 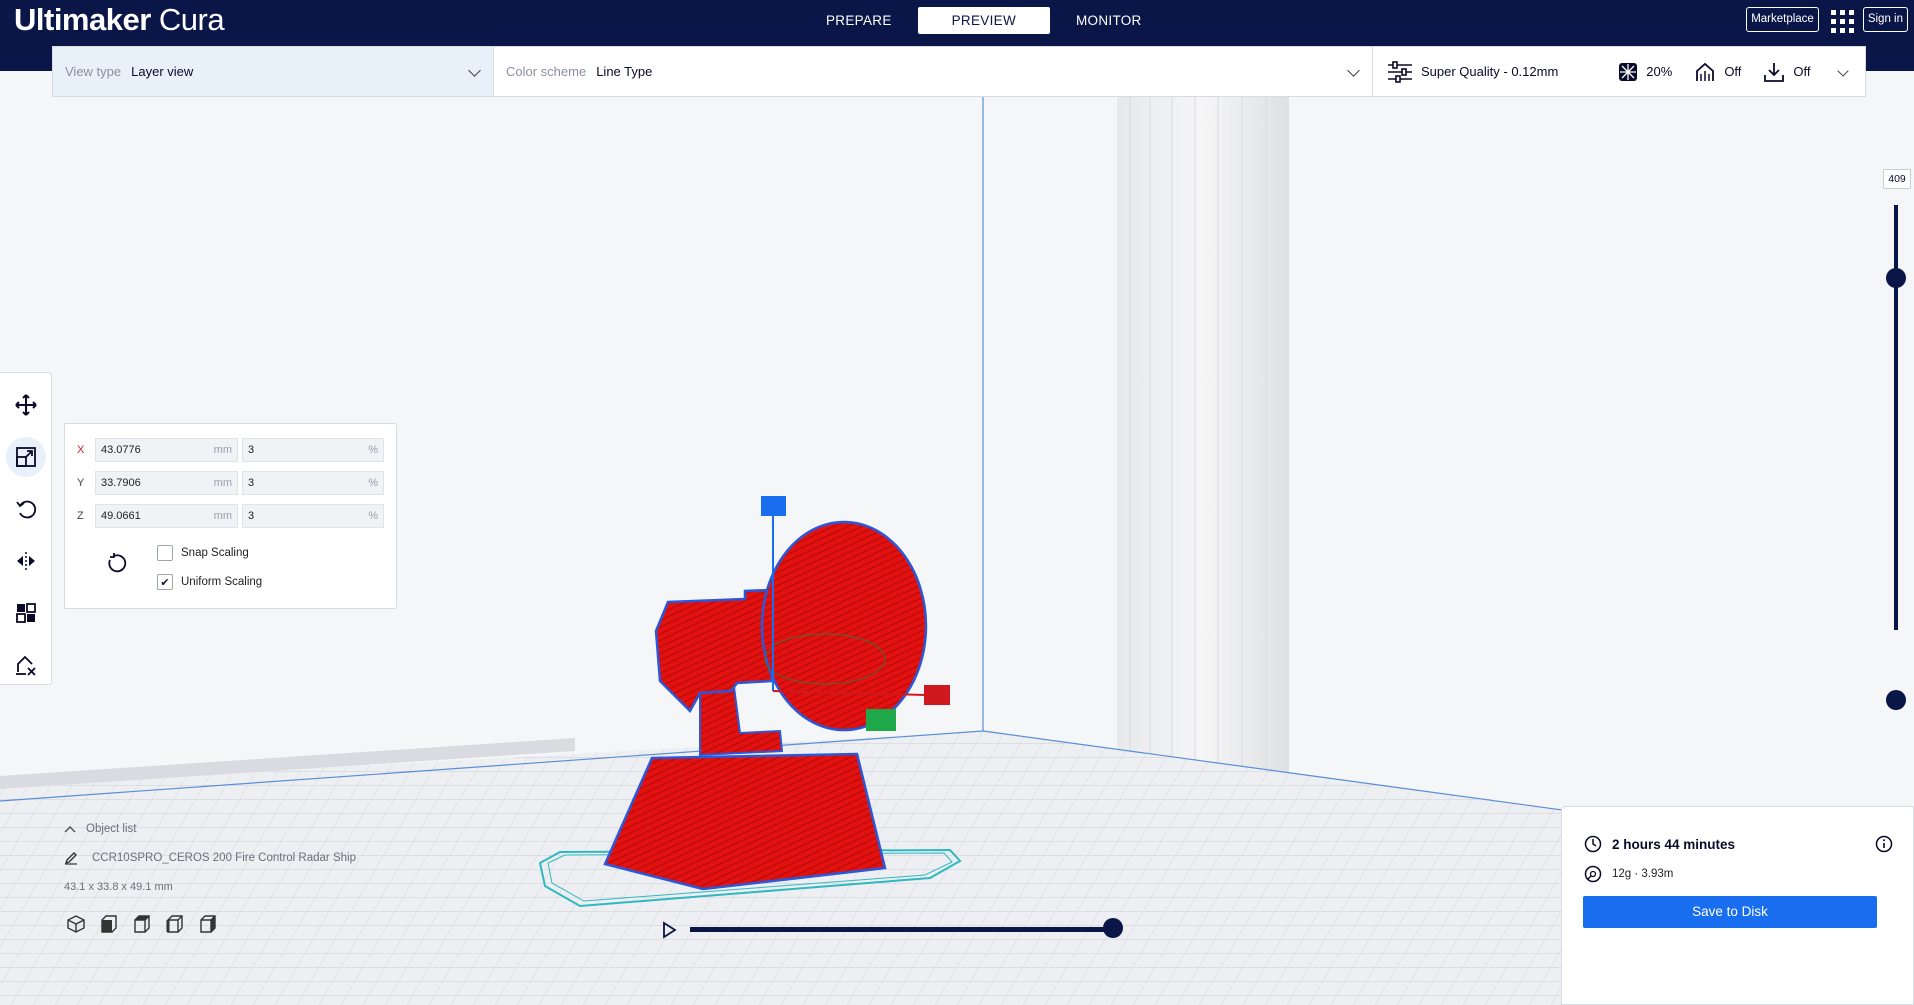 I want to click on mirror-icon, so click(x=26, y=561).